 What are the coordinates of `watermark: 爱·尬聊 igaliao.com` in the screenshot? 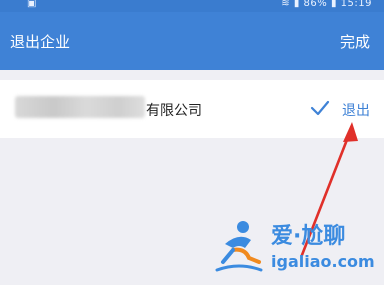 It's located at (295, 248).